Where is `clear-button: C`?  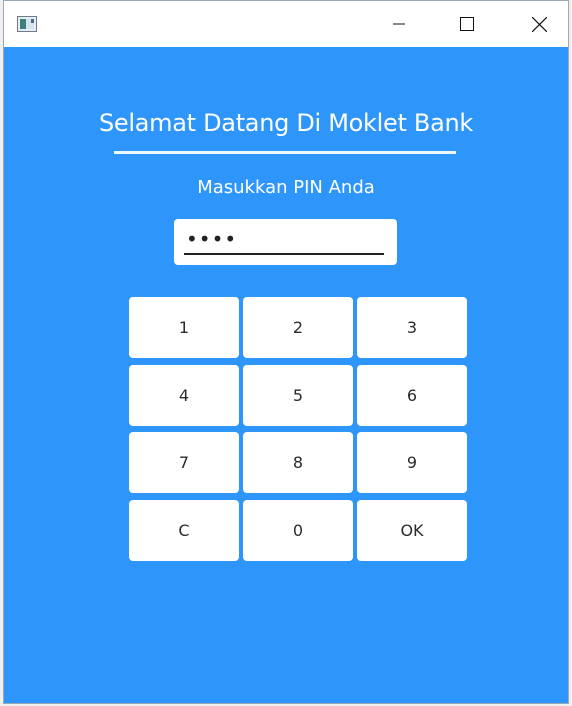
clear-button: C is located at coordinates (184, 530).